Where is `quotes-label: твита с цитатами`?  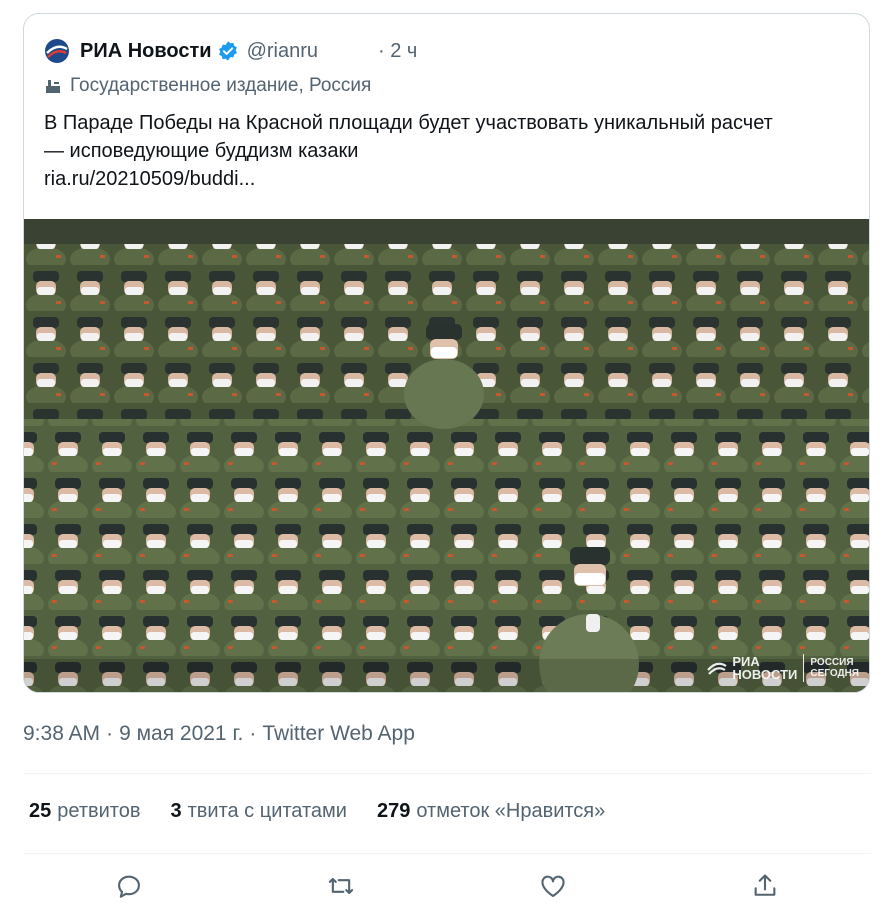
quotes-label: твита с цитатами is located at coordinates (267, 811).